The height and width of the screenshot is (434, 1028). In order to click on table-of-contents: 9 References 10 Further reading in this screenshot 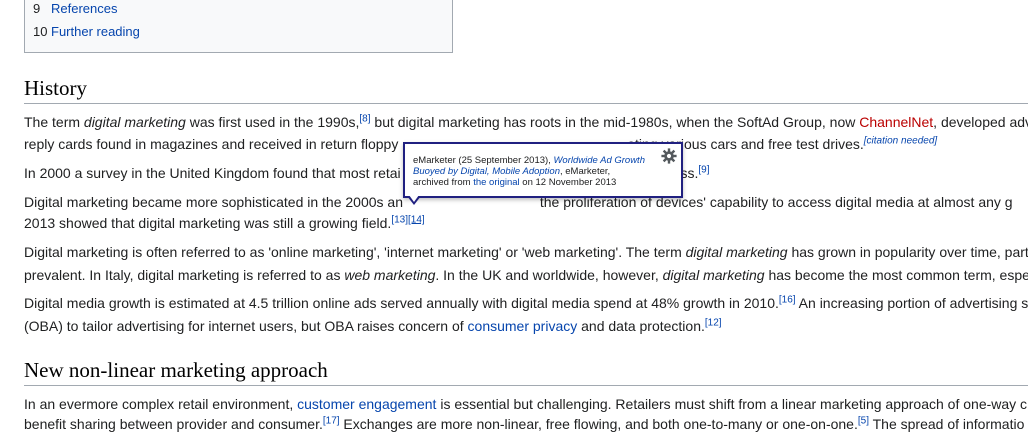, I will do `click(238, 26)`.